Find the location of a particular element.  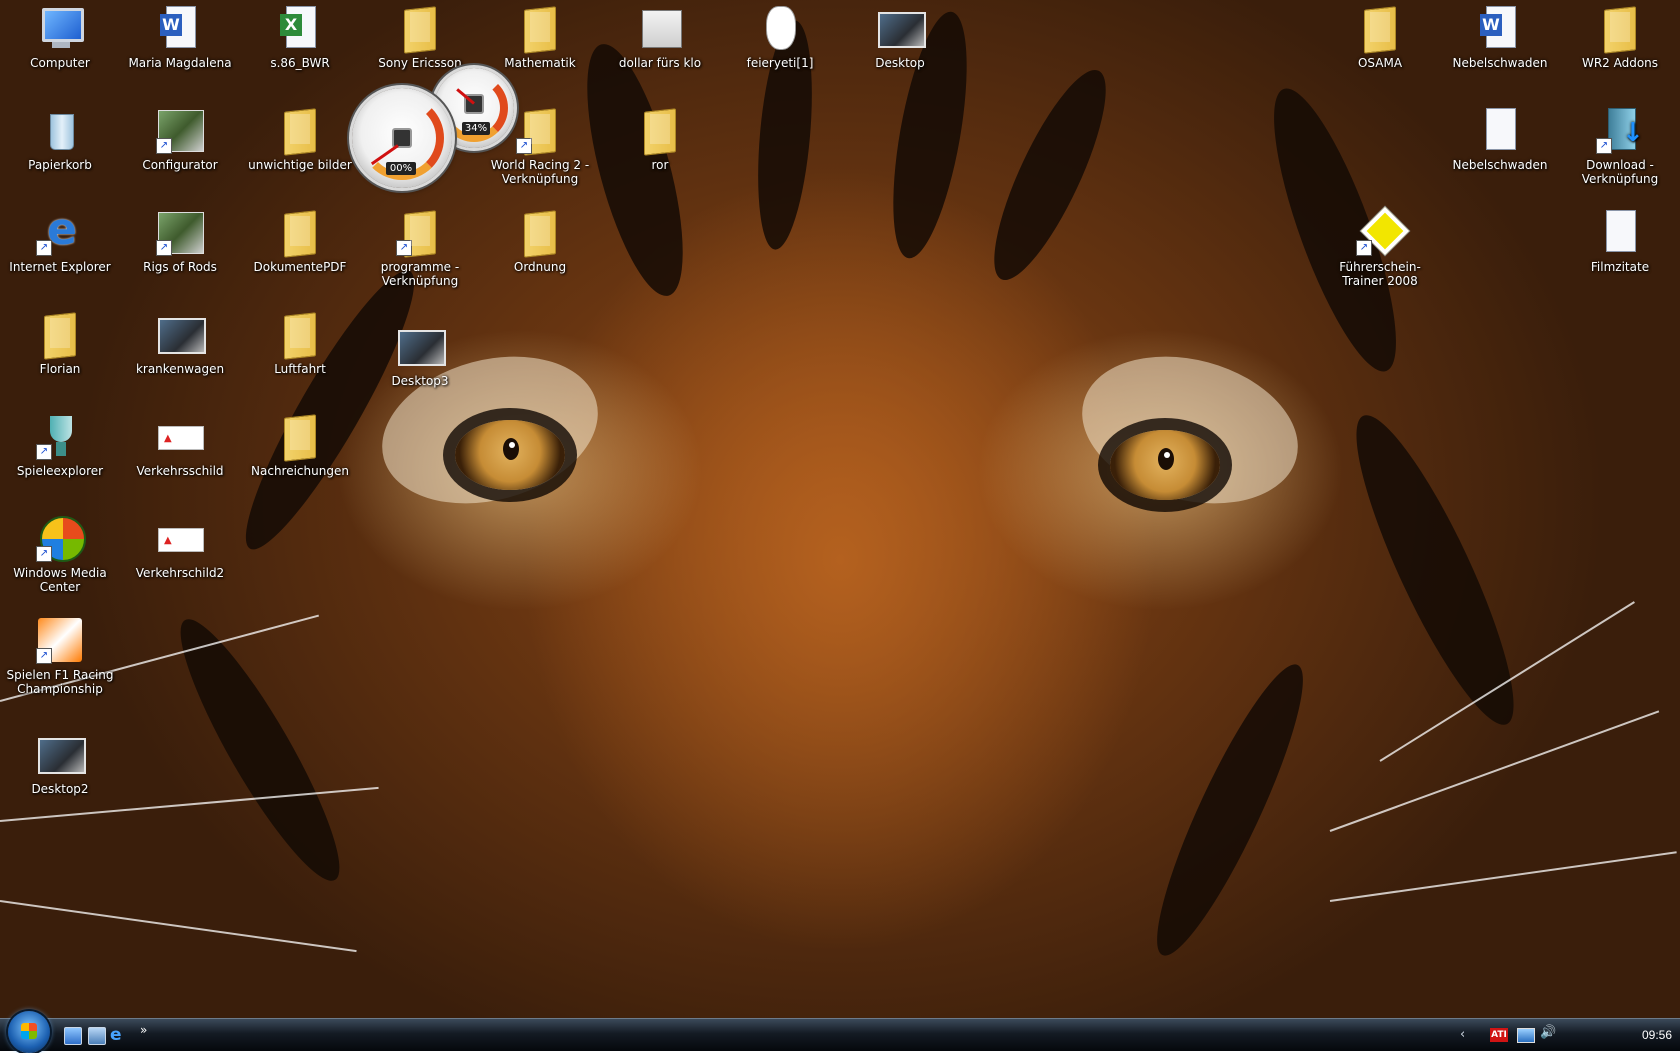

desktop-icon-nachreichungen: Nachreichungen is located at coordinates (300, 445).